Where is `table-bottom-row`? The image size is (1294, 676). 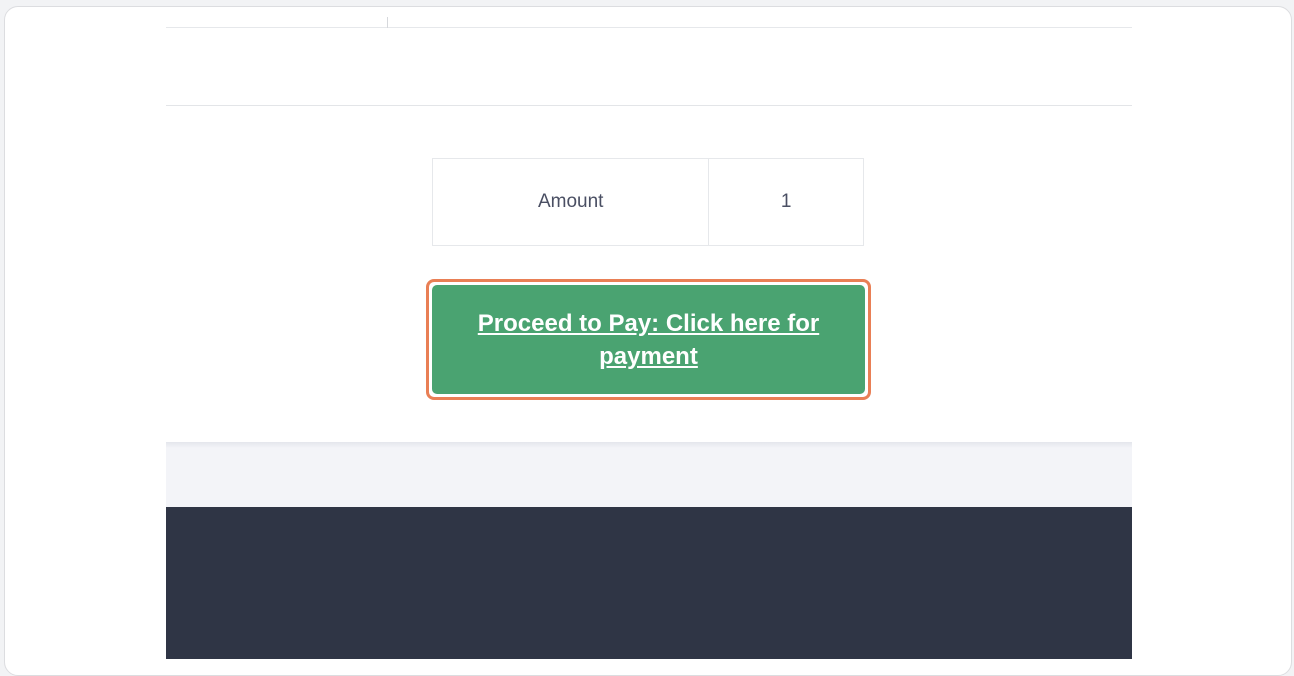 table-bottom-row is located at coordinates (649, 17).